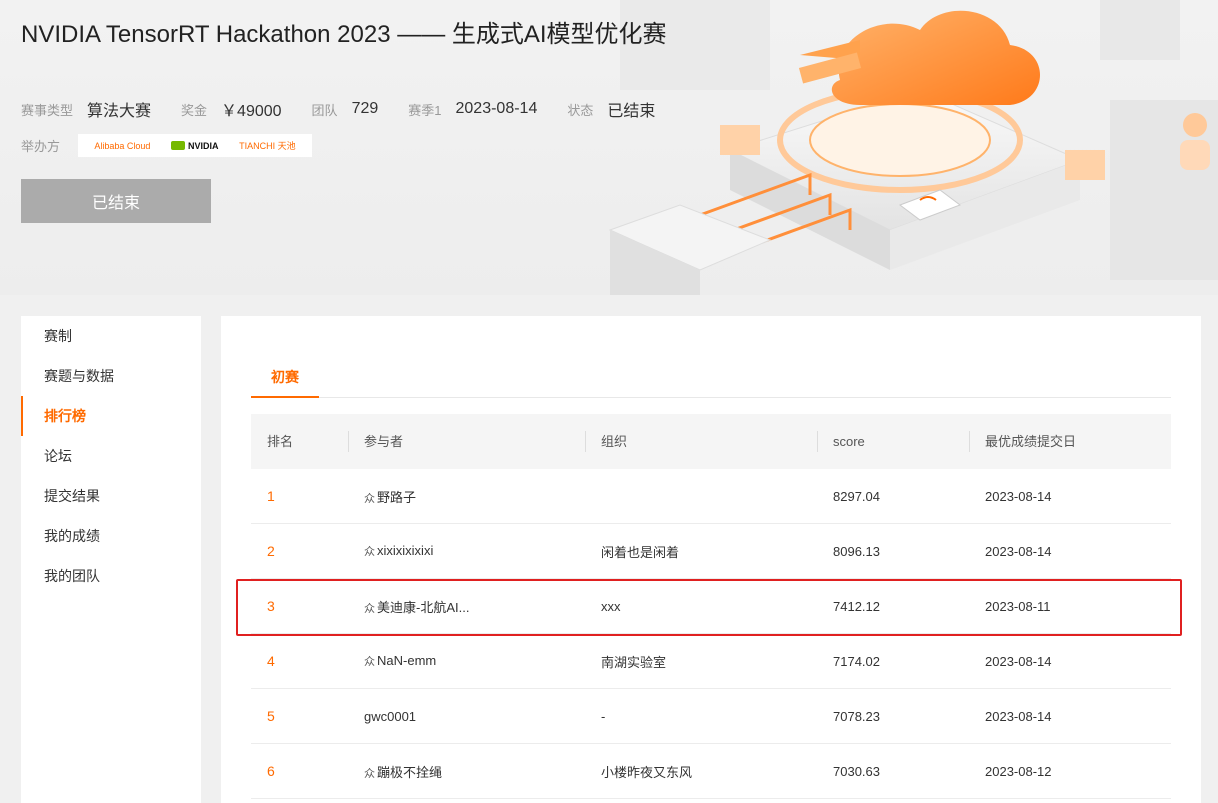  I want to click on score-cell: 8297.04, so click(856, 496).